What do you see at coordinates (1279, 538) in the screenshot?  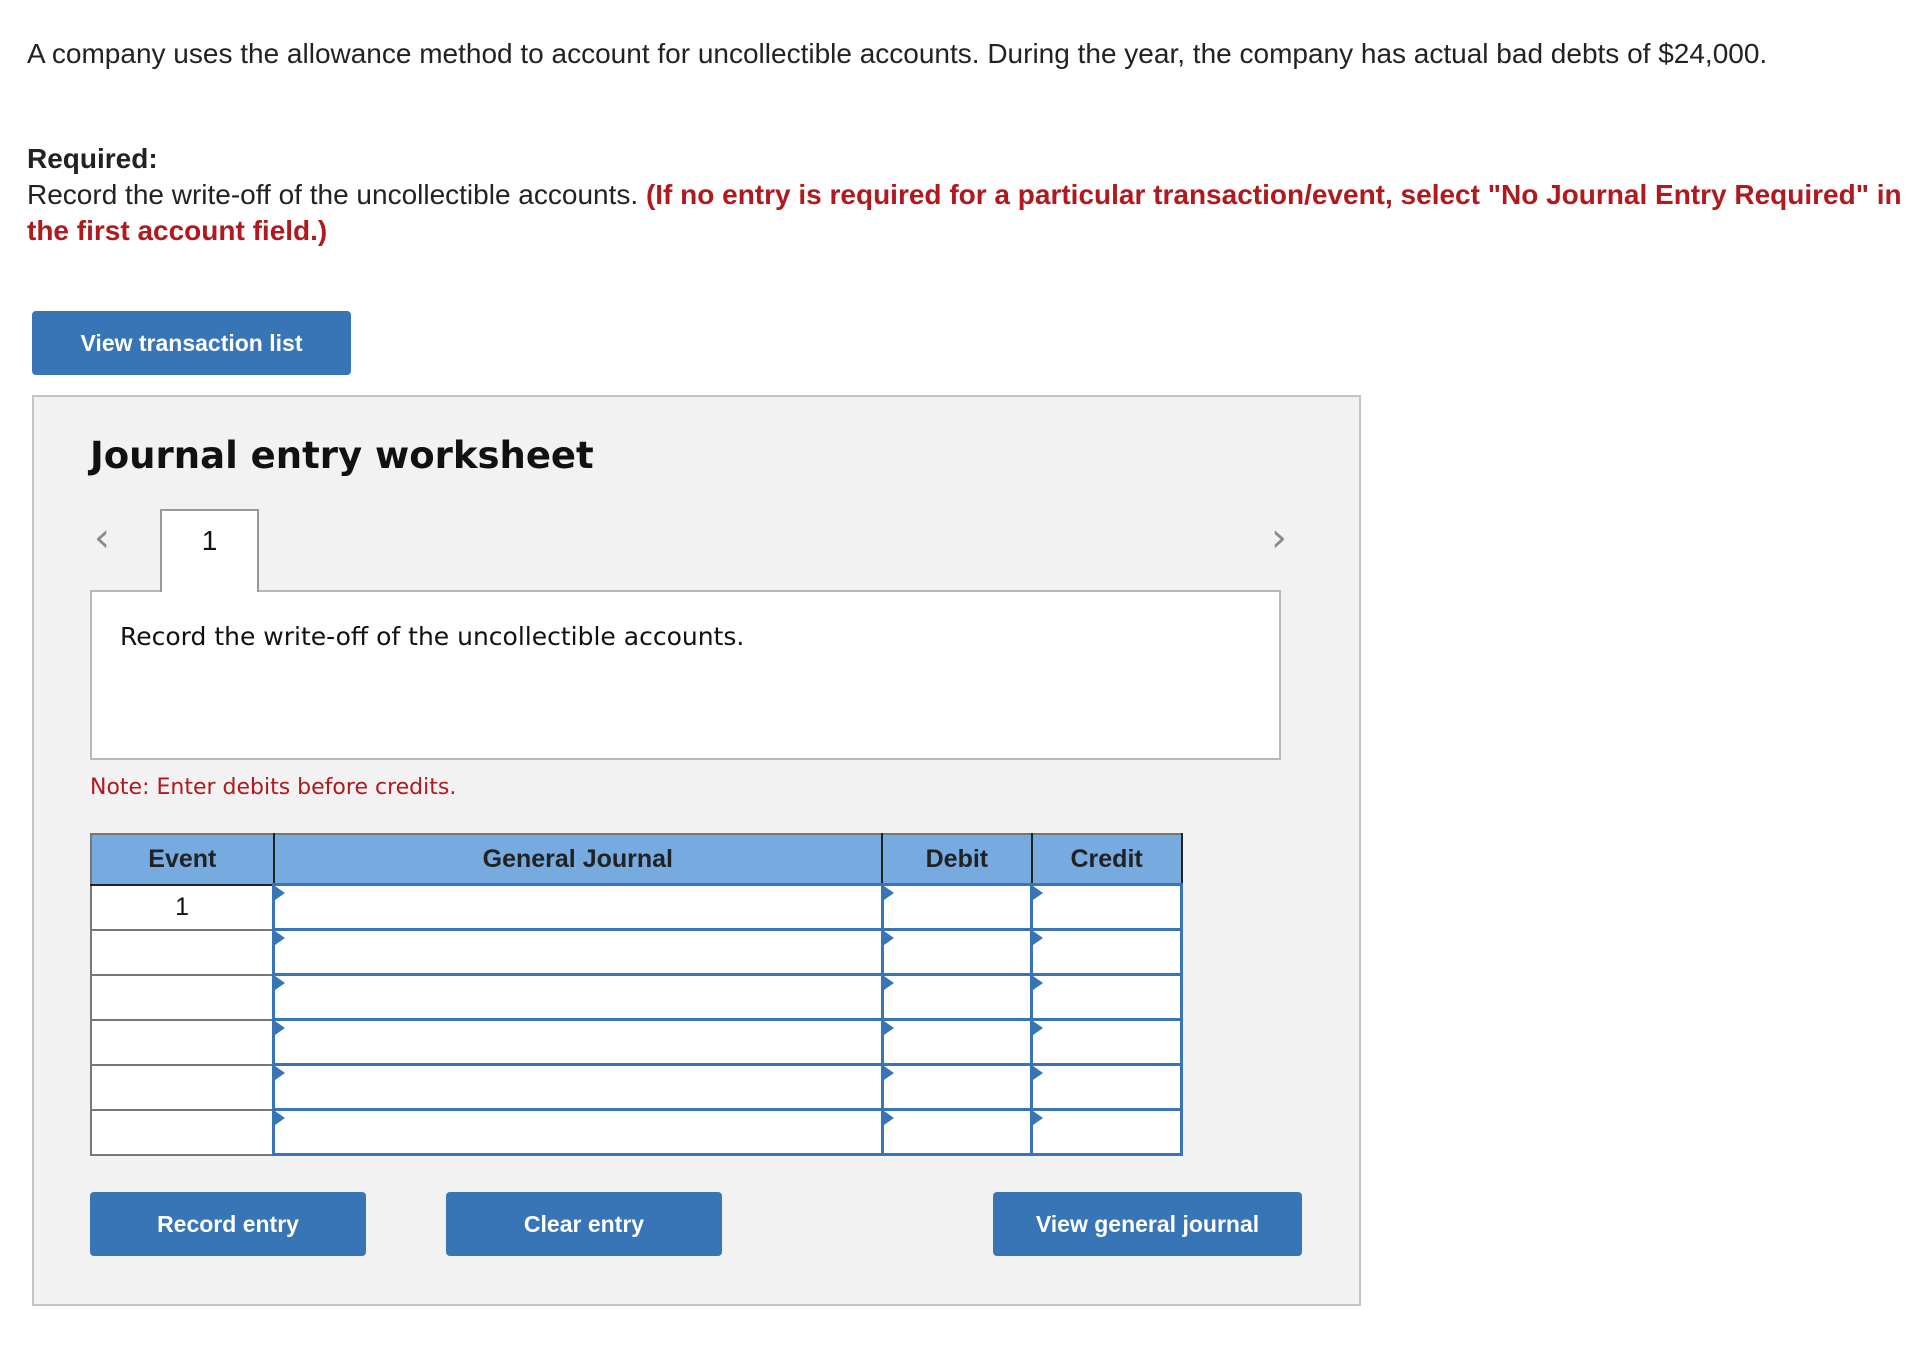 I see `chevron-right-icon: ›` at bounding box center [1279, 538].